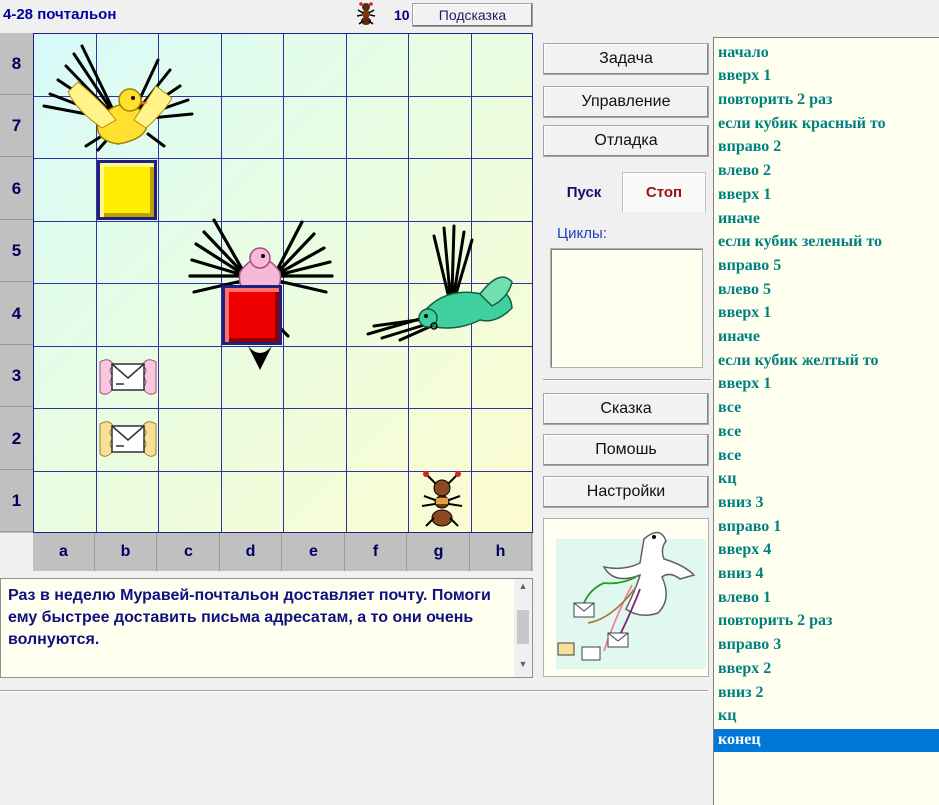 The height and width of the screenshot is (805, 939). What do you see at coordinates (826, 669) in the screenshot?
I see `program-line: вверх 2` at bounding box center [826, 669].